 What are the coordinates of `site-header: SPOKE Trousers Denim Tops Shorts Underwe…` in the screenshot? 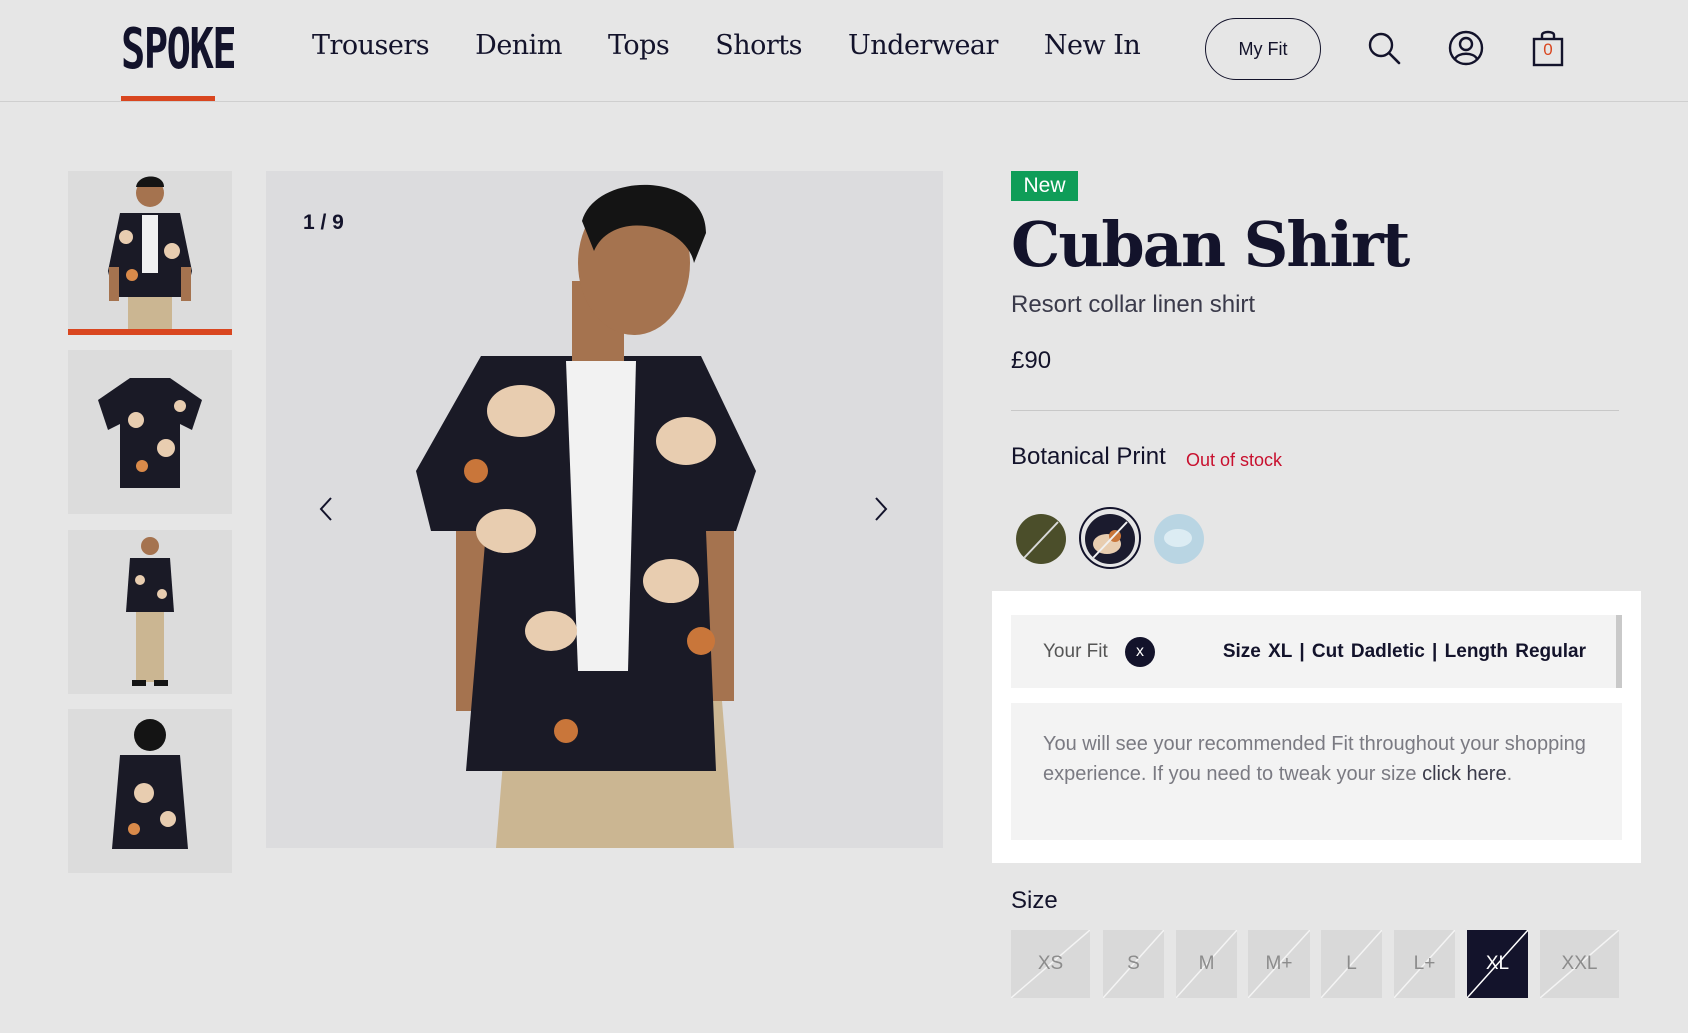 It's located at (844, 51).